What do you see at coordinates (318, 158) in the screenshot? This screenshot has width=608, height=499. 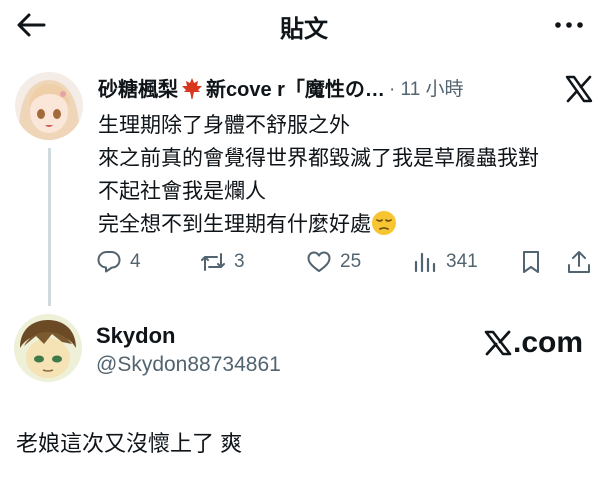 I see `post-line: 來之前真的會覺得世界都毀滅了我是草履蟲我對` at bounding box center [318, 158].